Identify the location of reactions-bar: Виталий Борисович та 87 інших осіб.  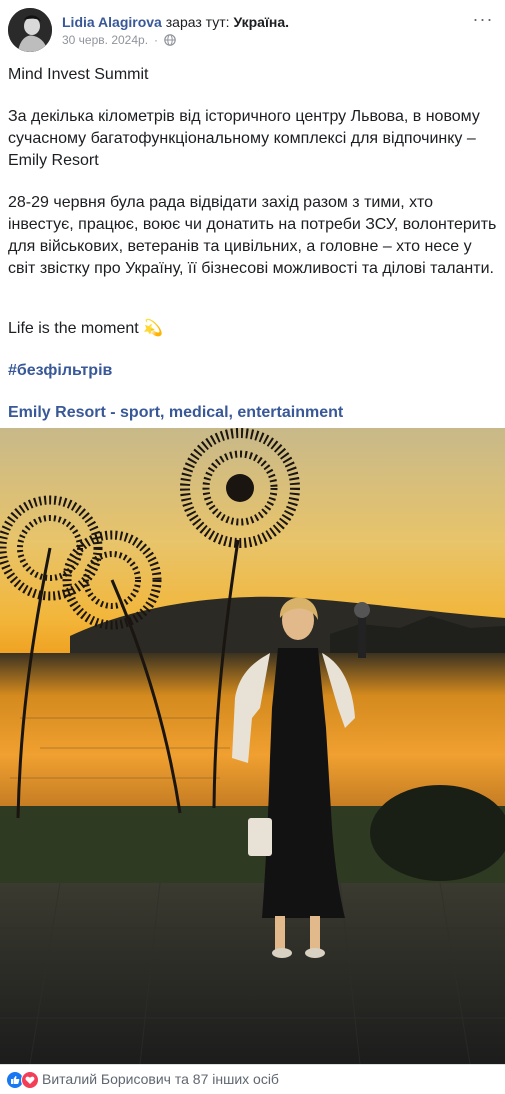
(252, 1079).